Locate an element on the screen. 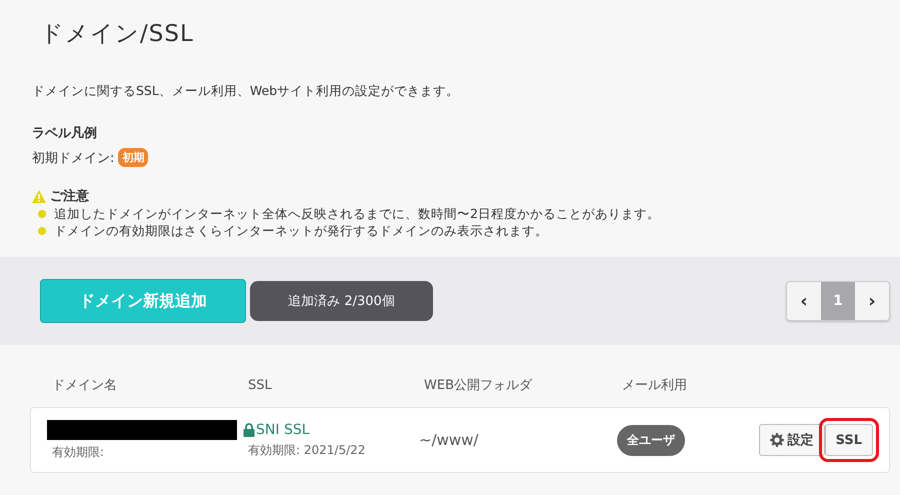 This screenshot has height=495, width=900. warning-icon is located at coordinates (39, 196).